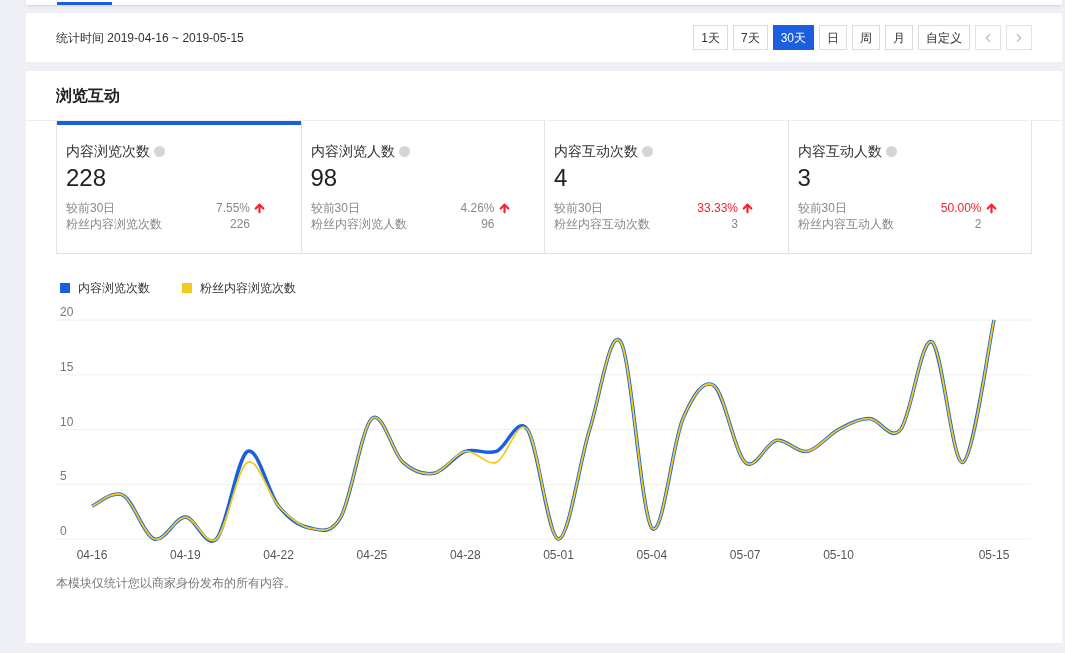 The image size is (1065, 653). I want to click on fans-value: 2, so click(978, 224).